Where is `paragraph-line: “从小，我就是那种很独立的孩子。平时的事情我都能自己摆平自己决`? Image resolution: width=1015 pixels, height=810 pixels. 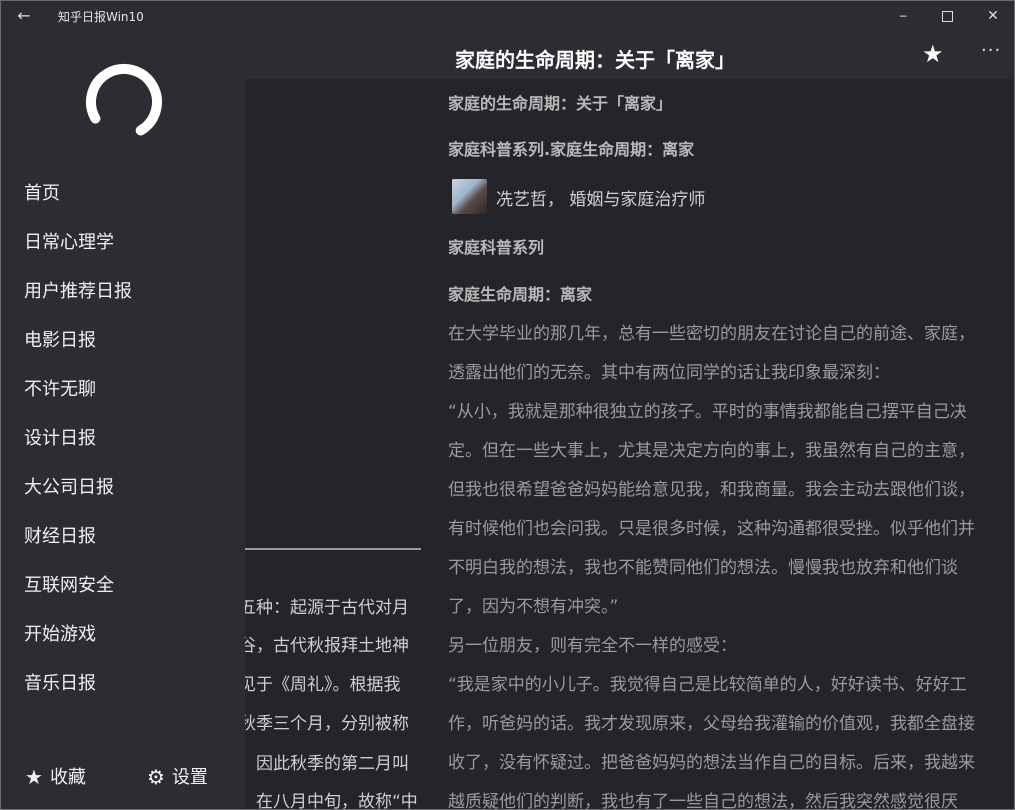
paragraph-line: “从小，我就是那种很独立的孩子。平时的事情我都能自己摆平自己决 is located at coordinates (707, 412).